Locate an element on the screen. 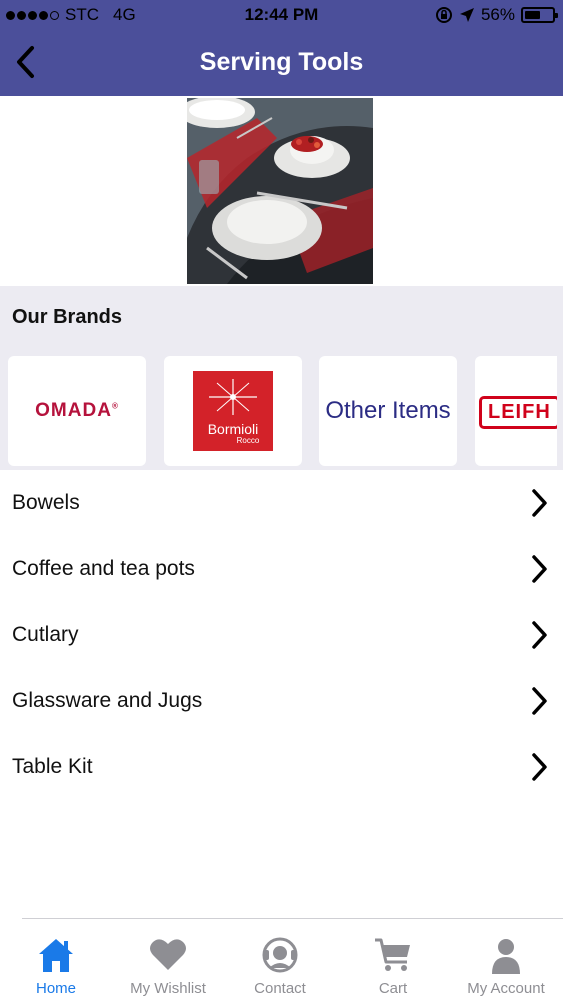 This screenshot has height=1000, width=563. brand-card-bormioli: Bormioli Rocco is located at coordinates (233, 411).